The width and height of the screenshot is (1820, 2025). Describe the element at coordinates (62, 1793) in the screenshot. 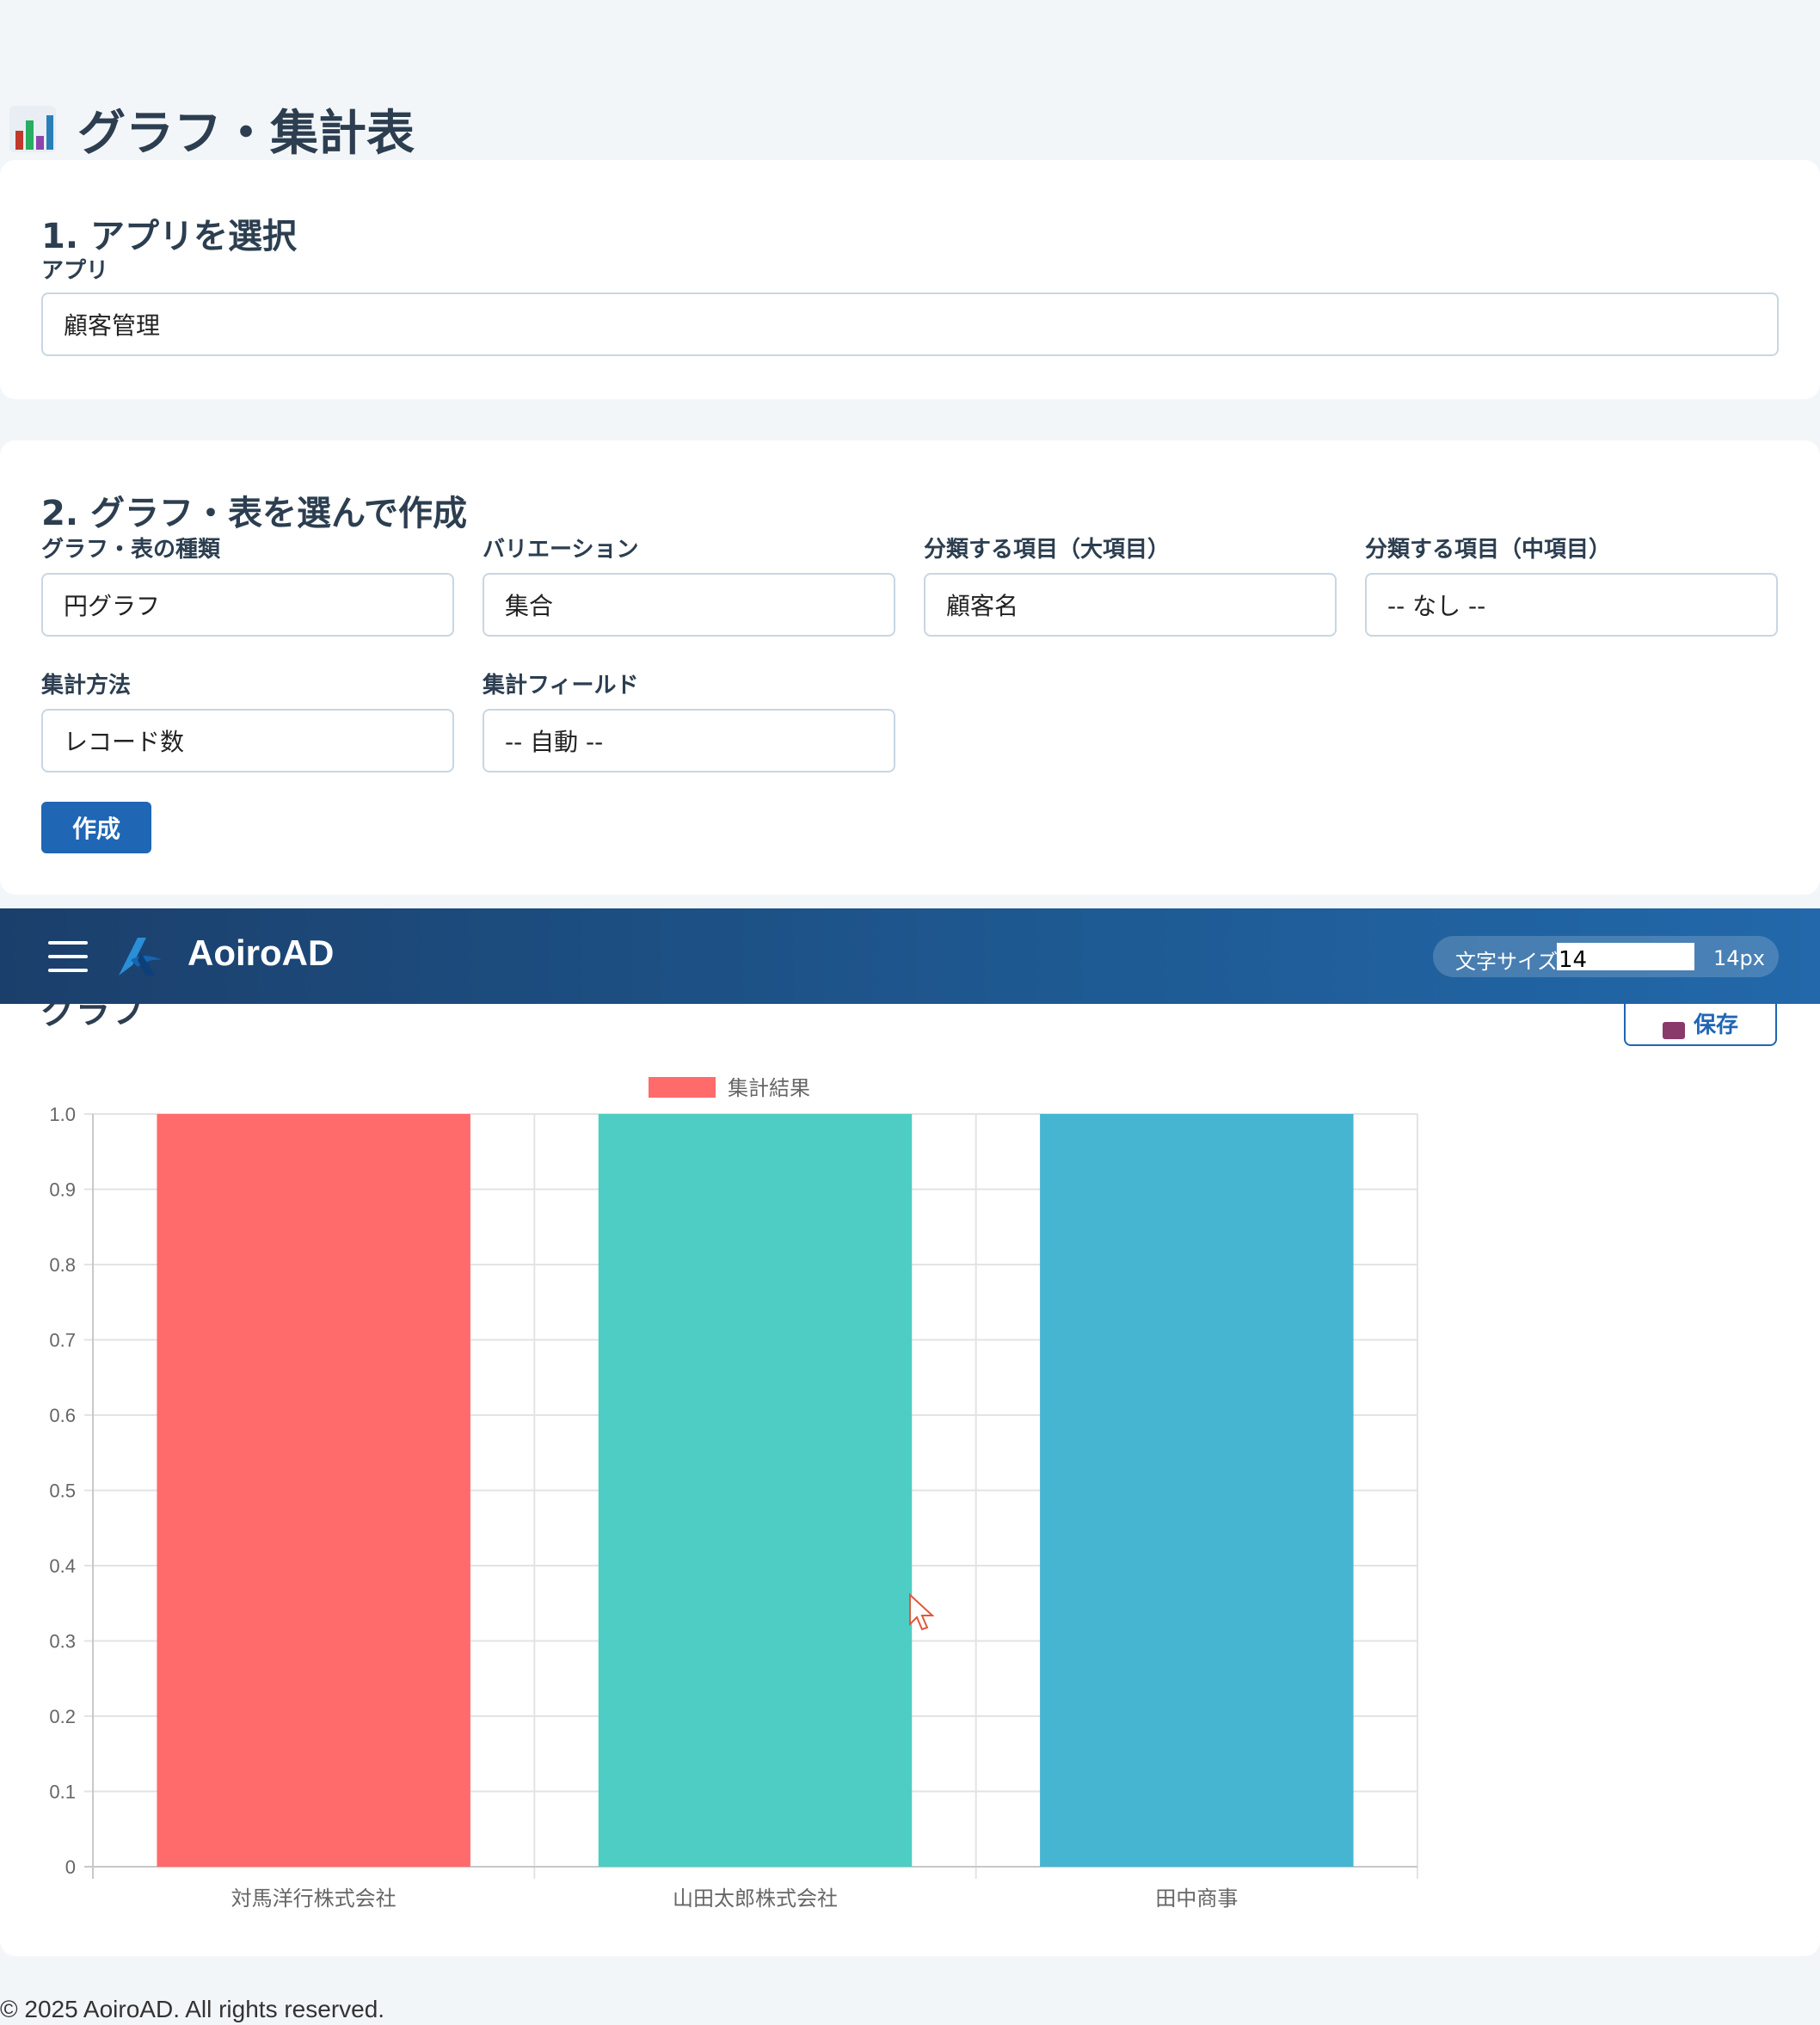

I see `y-tick-label: 0.1` at that location.